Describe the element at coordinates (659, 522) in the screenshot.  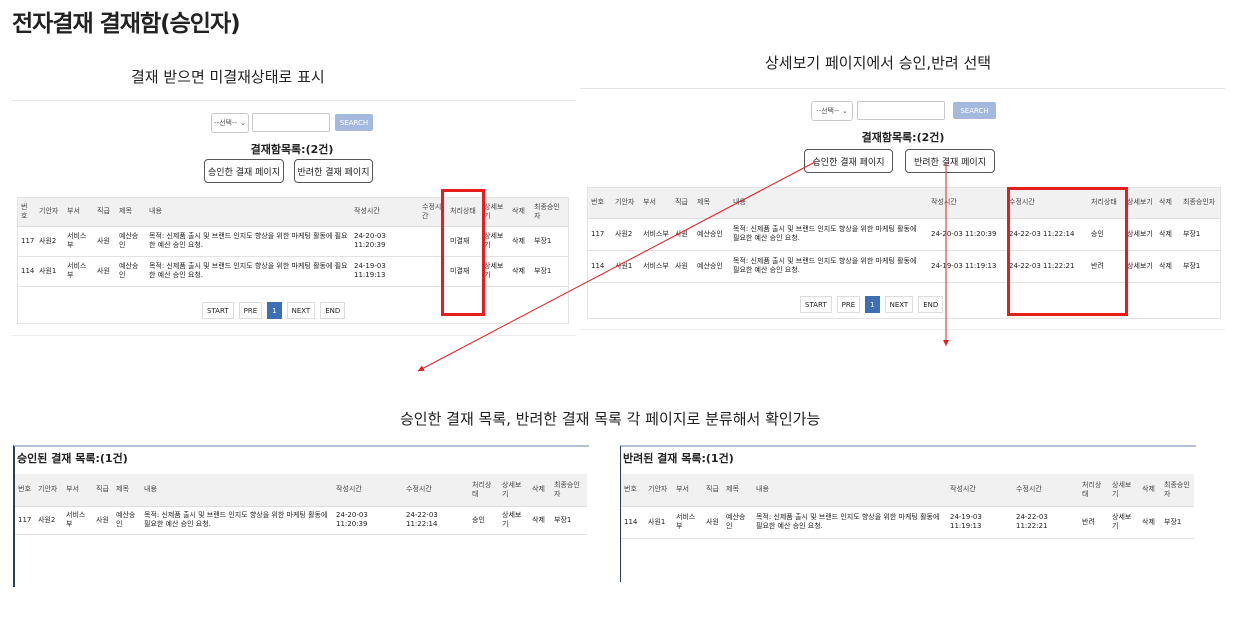
I see `cell-drafter: 사원1` at that location.